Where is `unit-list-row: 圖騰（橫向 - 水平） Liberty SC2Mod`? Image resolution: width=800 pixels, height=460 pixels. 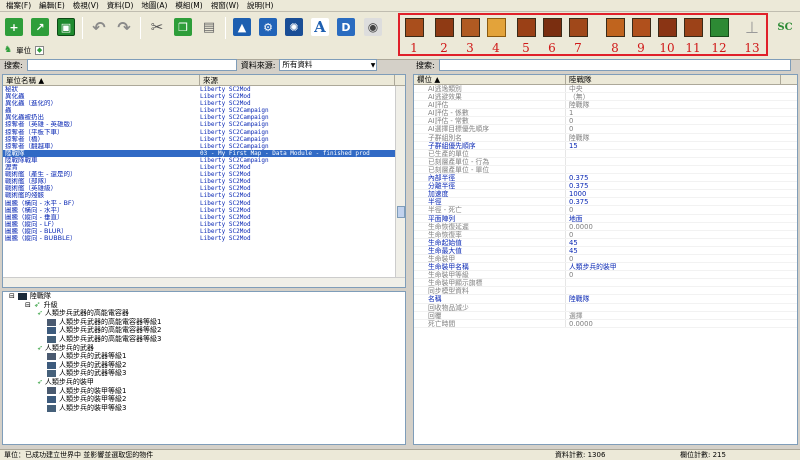
unit-list-row: 圖騰（橫向 - 水平） Liberty SC2Mod is located at coordinates (204, 210).